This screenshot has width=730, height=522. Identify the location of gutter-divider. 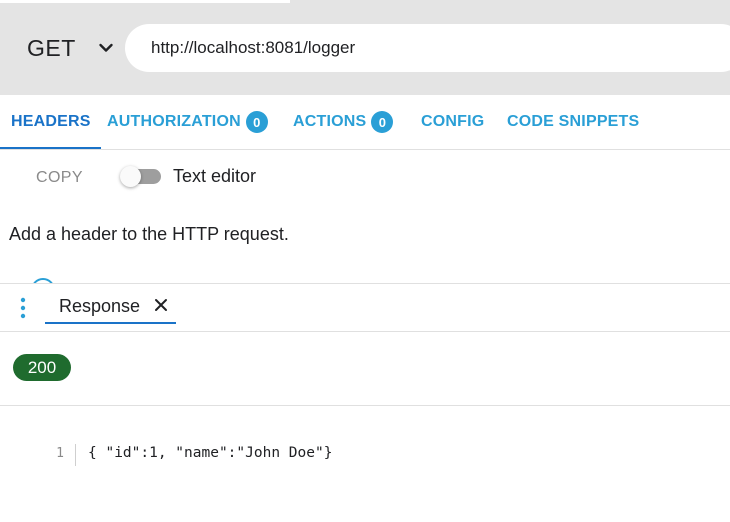
(75, 455).